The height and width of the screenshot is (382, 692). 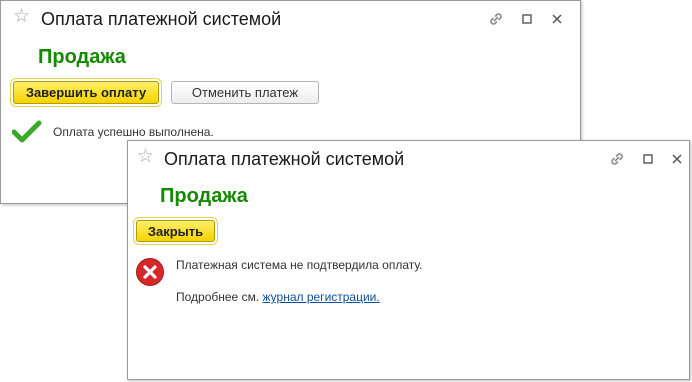 What do you see at coordinates (299, 265) in the screenshot?
I see `error-message: Платежная система не подтвердила оплату.` at bounding box center [299, 265].